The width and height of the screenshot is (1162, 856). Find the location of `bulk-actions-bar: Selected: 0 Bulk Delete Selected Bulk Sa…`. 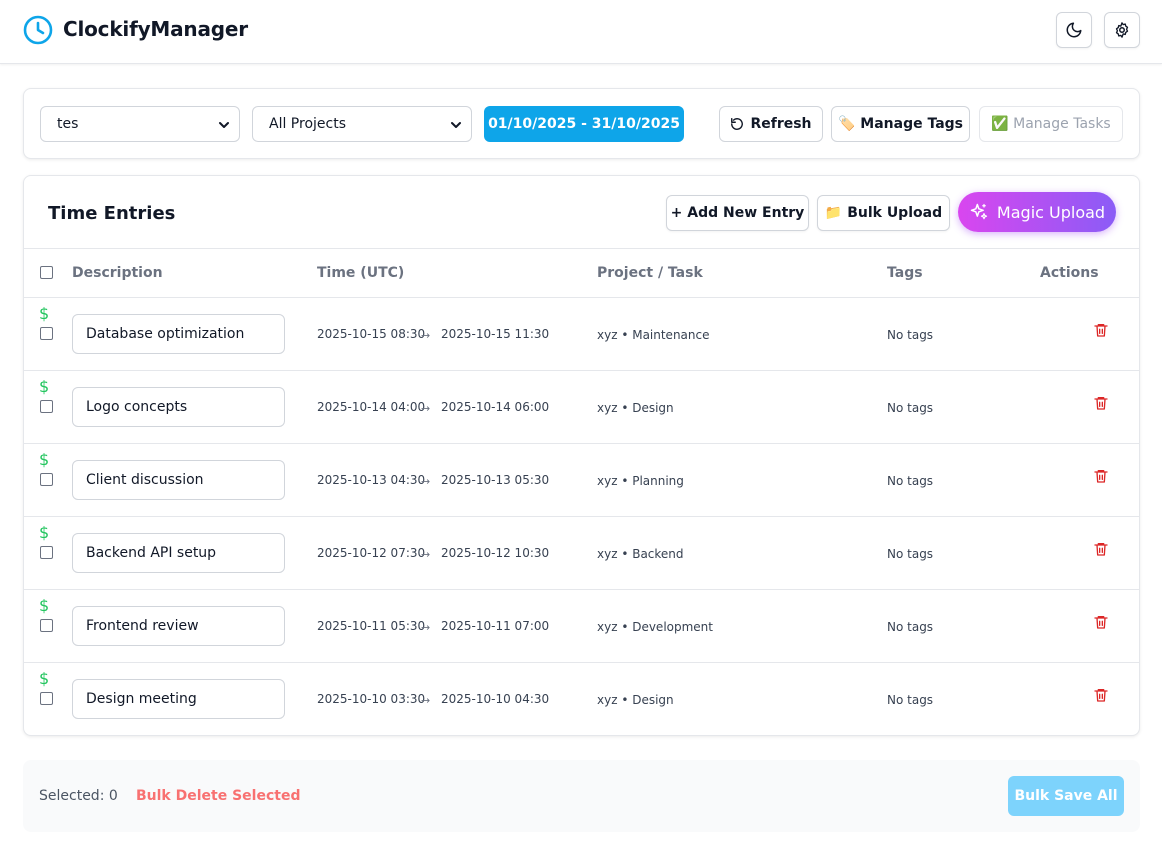

bulk-actions-bar: Selected: 0 Bulk Delete Selected Bulk Sa… is located at coordinates (581, 796).